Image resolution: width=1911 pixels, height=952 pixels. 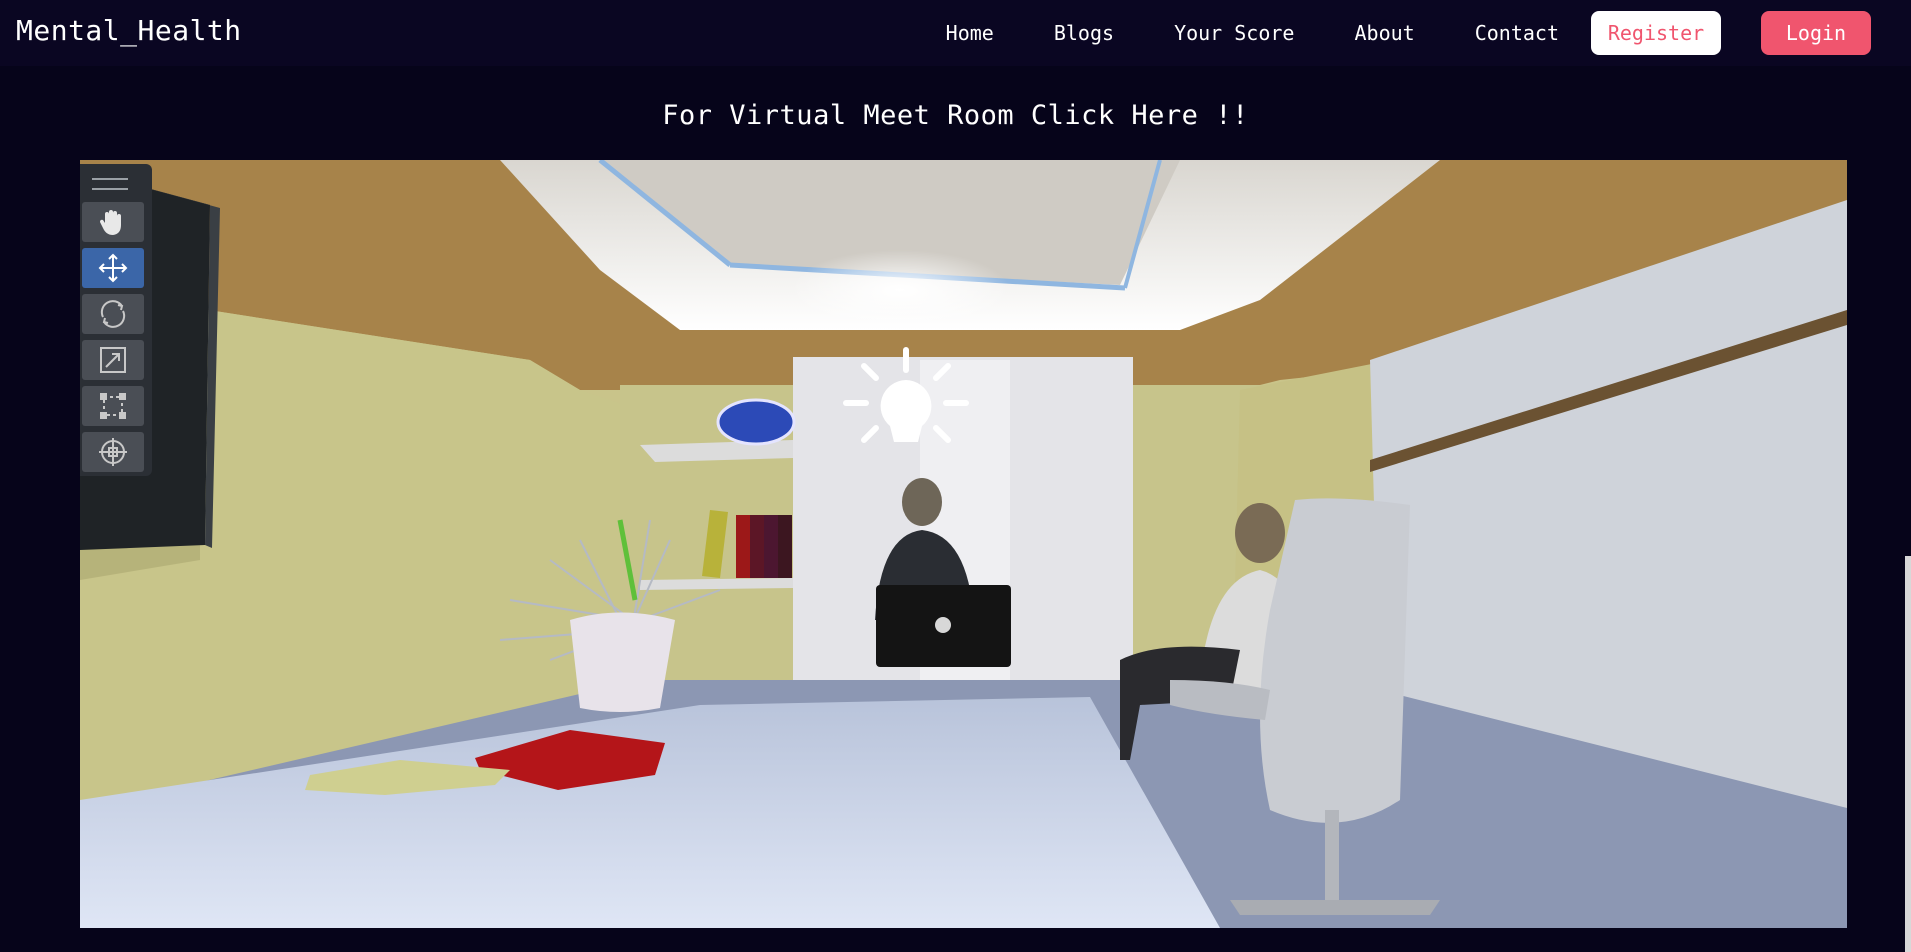 What do you see at coordinates (113, 222) in the screenshot?
I see `hand-icon` at bounding box center [113, 222].